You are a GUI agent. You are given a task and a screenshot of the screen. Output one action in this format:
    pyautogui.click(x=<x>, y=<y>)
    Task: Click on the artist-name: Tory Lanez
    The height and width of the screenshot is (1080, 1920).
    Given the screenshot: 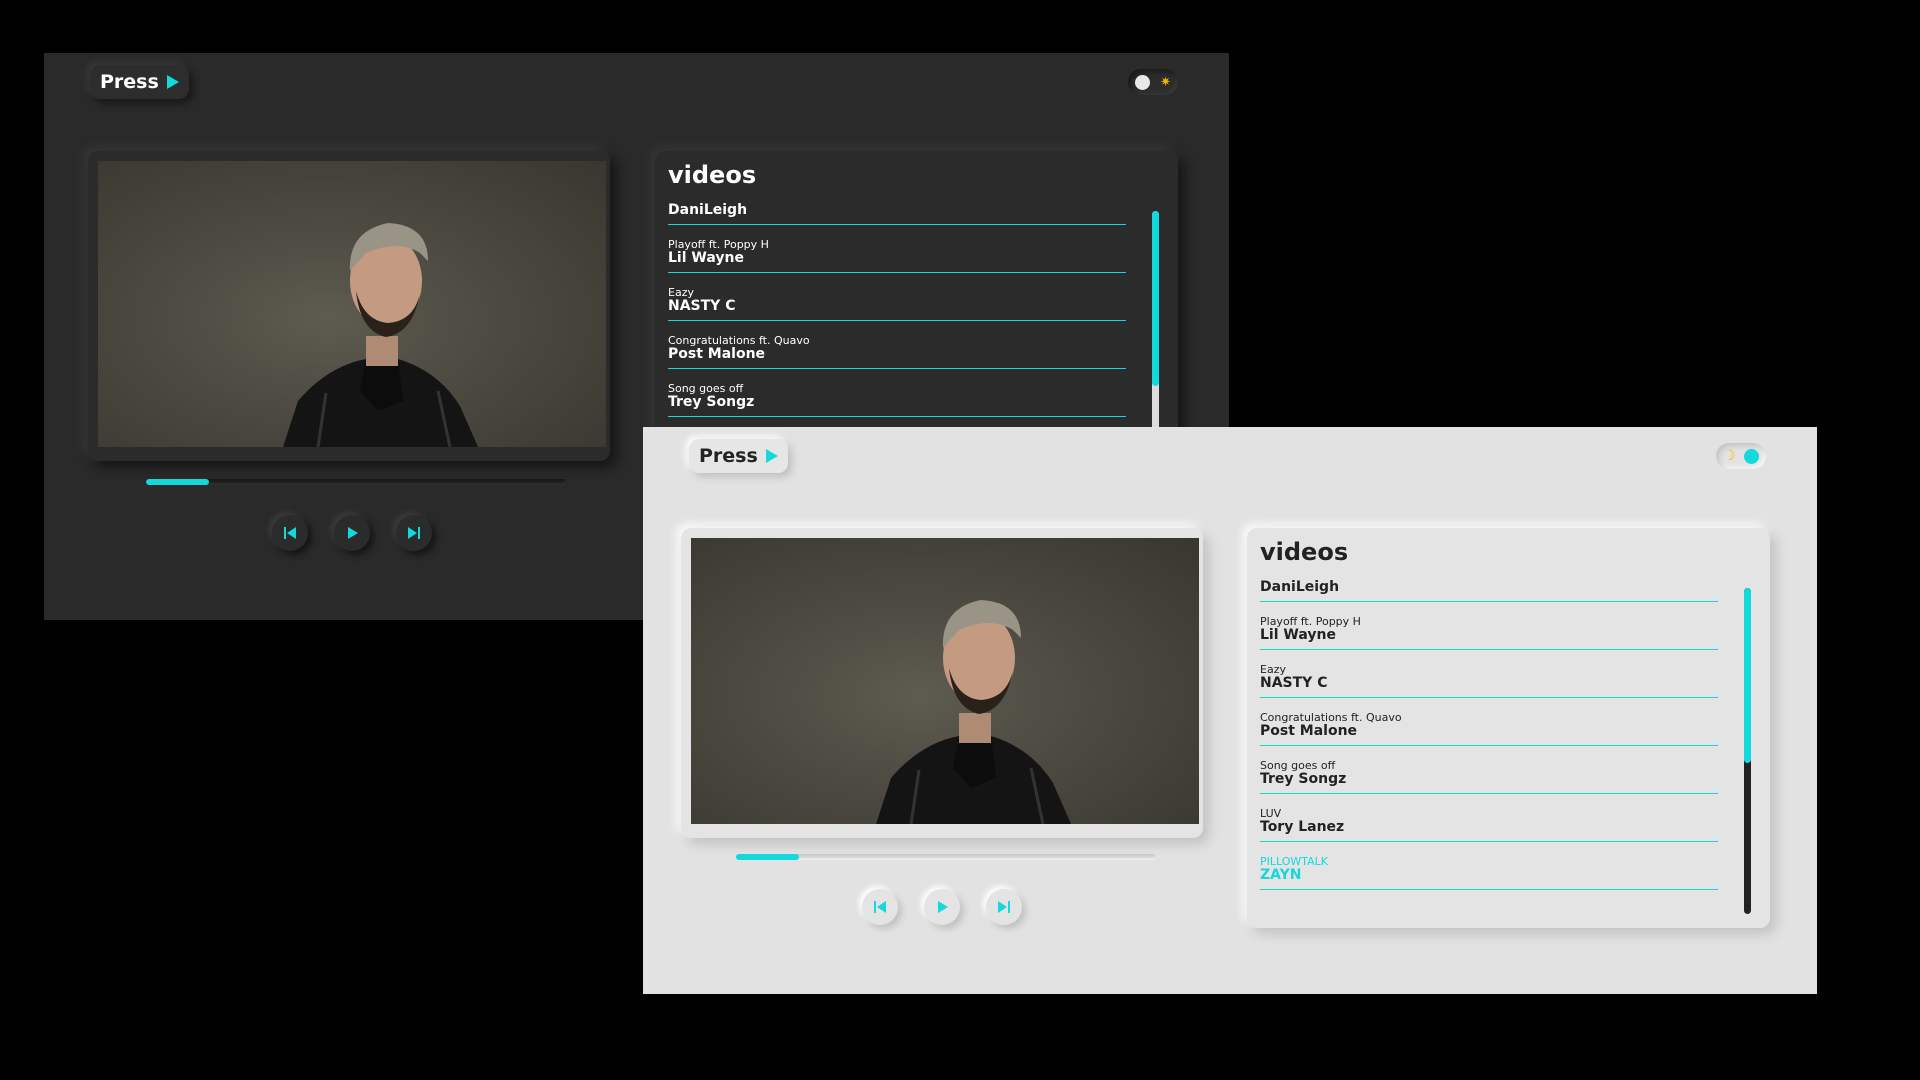 What is the action you would take?
    pyautogui.click(x=1302, y=827)
    